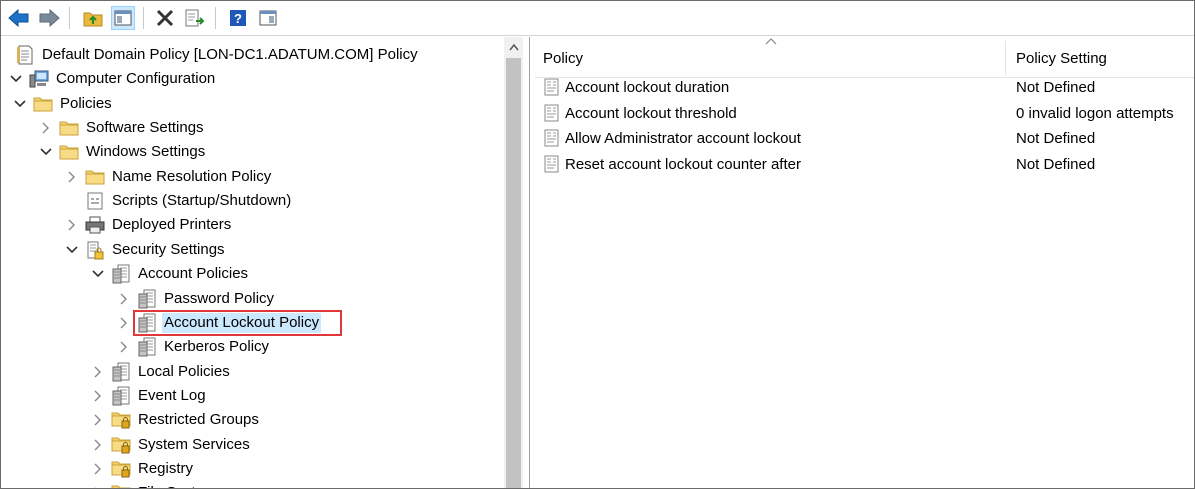  What do you see at coordinates (177, 485) in the screenshot?
I see `tree-item-label: File System` at bounding box center [177, 485].